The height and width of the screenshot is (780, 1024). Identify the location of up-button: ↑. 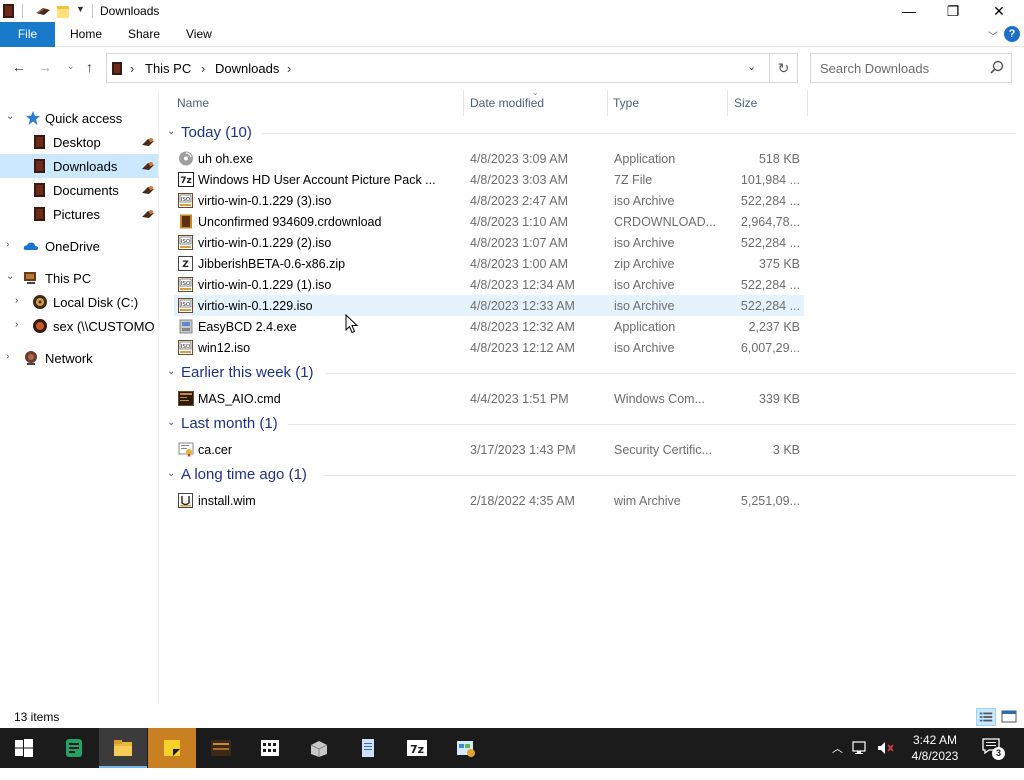
(89, 67).